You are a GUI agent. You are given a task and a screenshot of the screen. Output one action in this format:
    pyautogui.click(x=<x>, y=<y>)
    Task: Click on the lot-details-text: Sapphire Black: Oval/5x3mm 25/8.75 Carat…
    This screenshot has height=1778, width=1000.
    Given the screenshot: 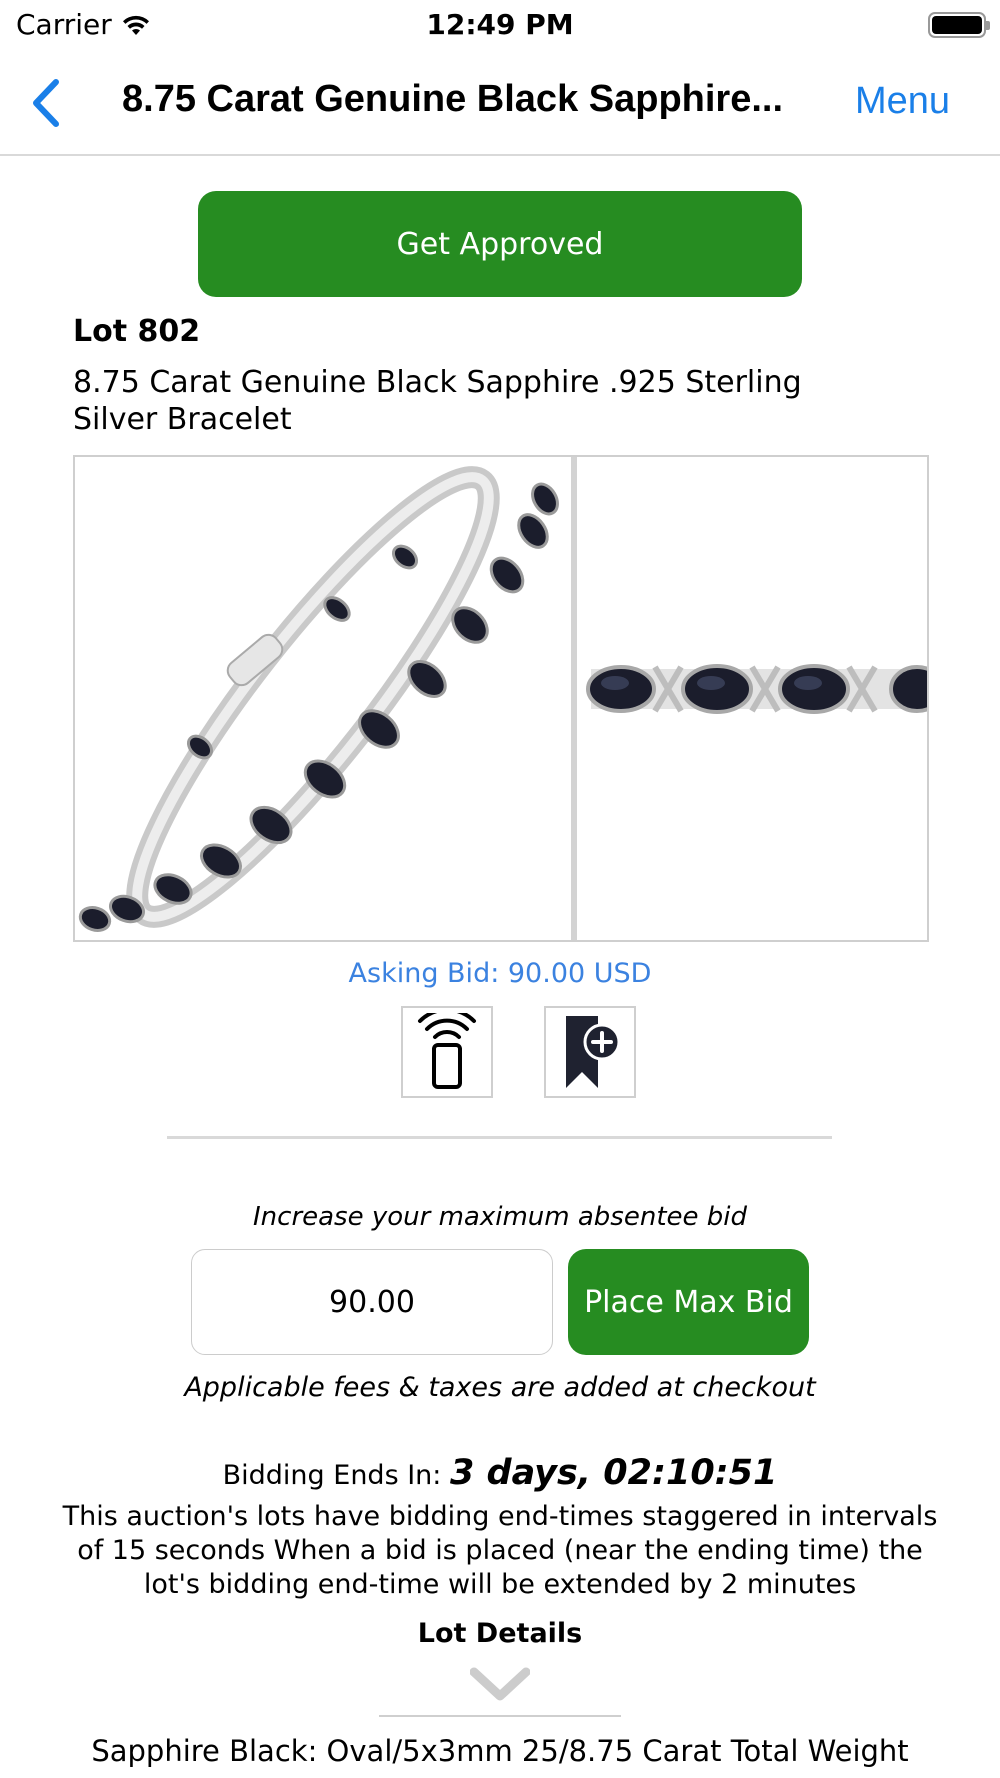 What is the action you would take?
    pyautogui.click(x=500, y=1751)
    